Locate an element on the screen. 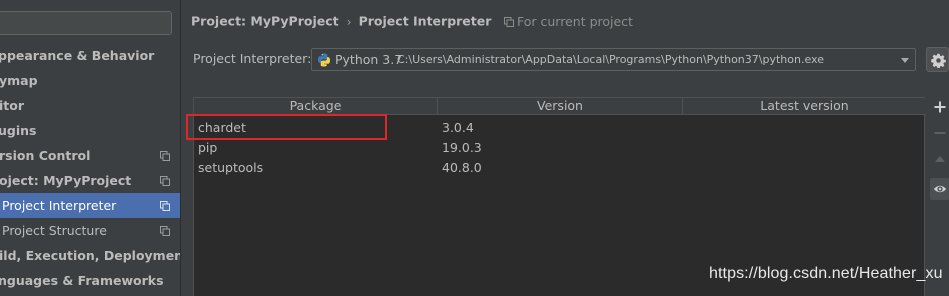 This screenshot has height=296, width=949. upgrade-icon is located at coordinates (939, 159).